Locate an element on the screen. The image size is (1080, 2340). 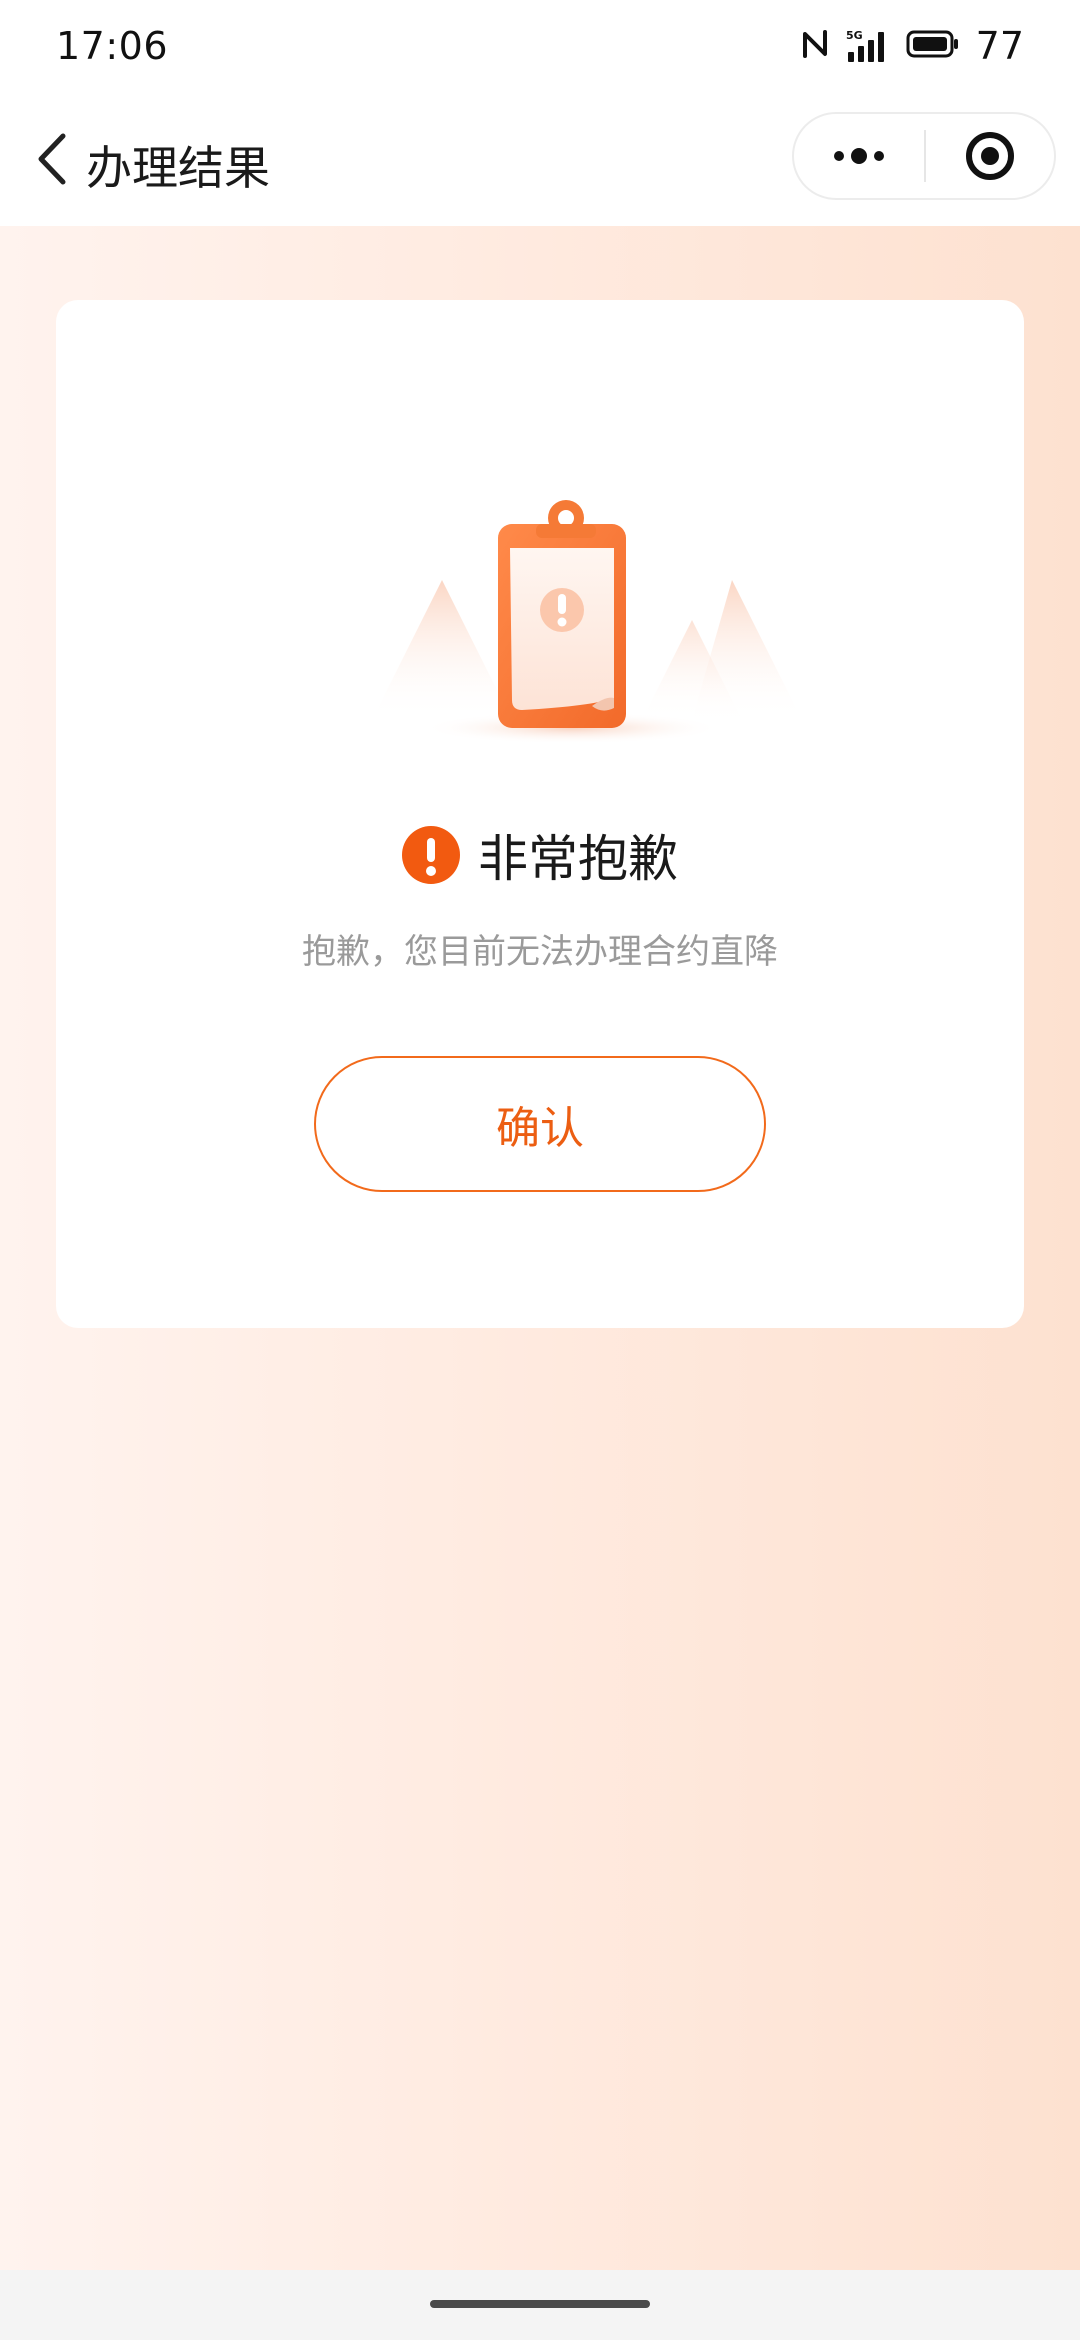
more-dots-icon is located at coordinates (859, 156).